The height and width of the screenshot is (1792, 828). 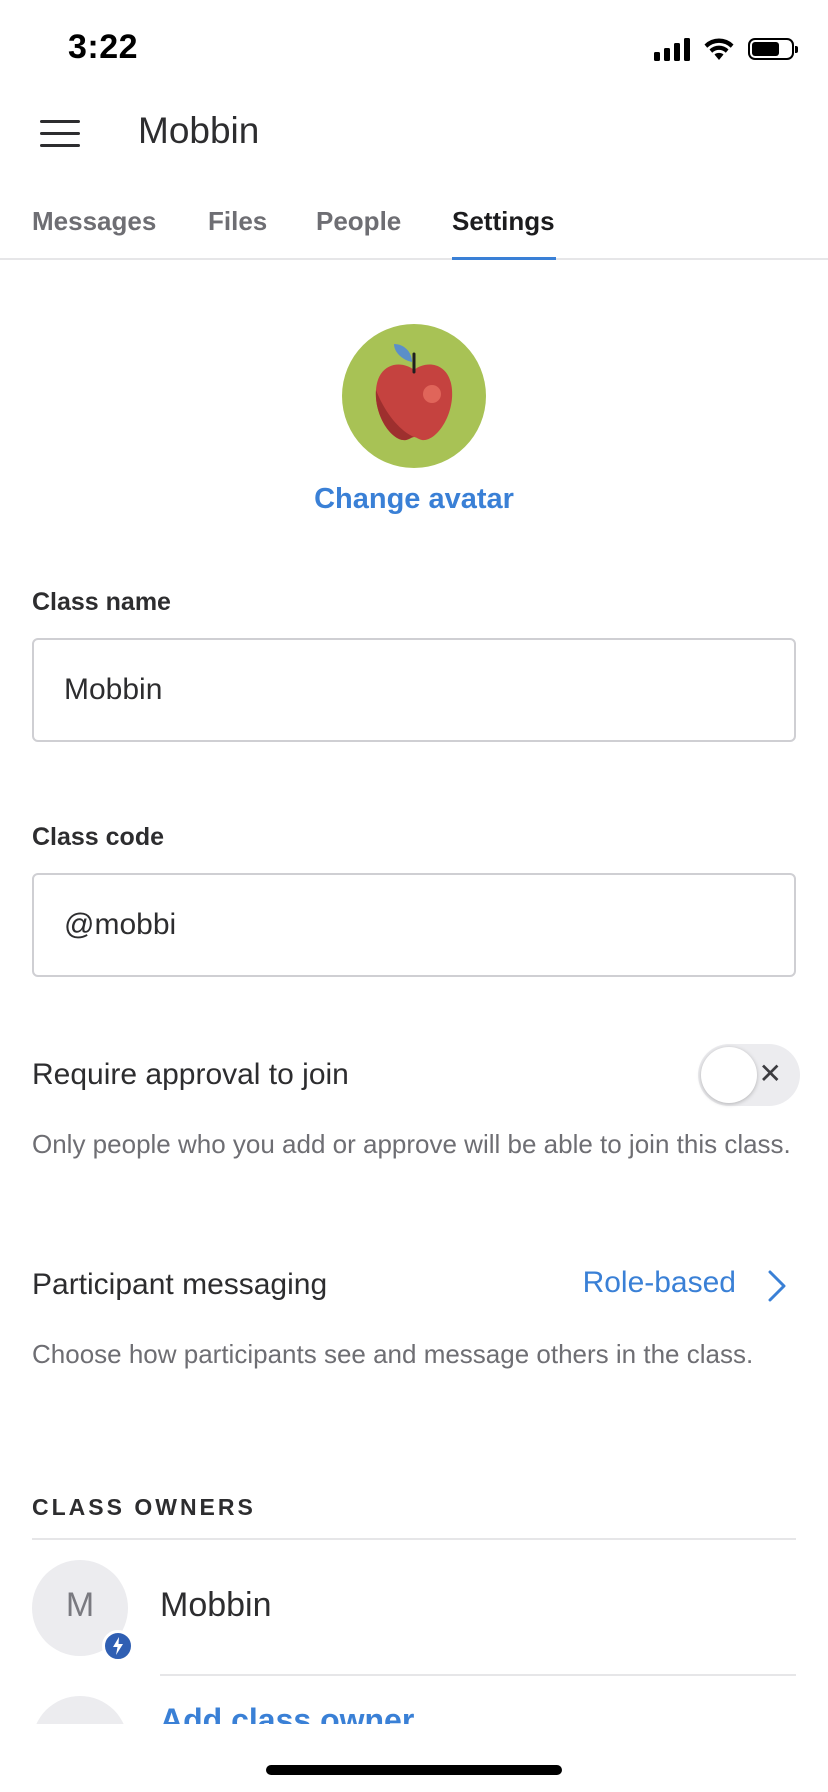 What do you see at coordinates (80, 1605) in the screenshot?
I see `avatar-initial: M` at bounding box center [80, 1605].